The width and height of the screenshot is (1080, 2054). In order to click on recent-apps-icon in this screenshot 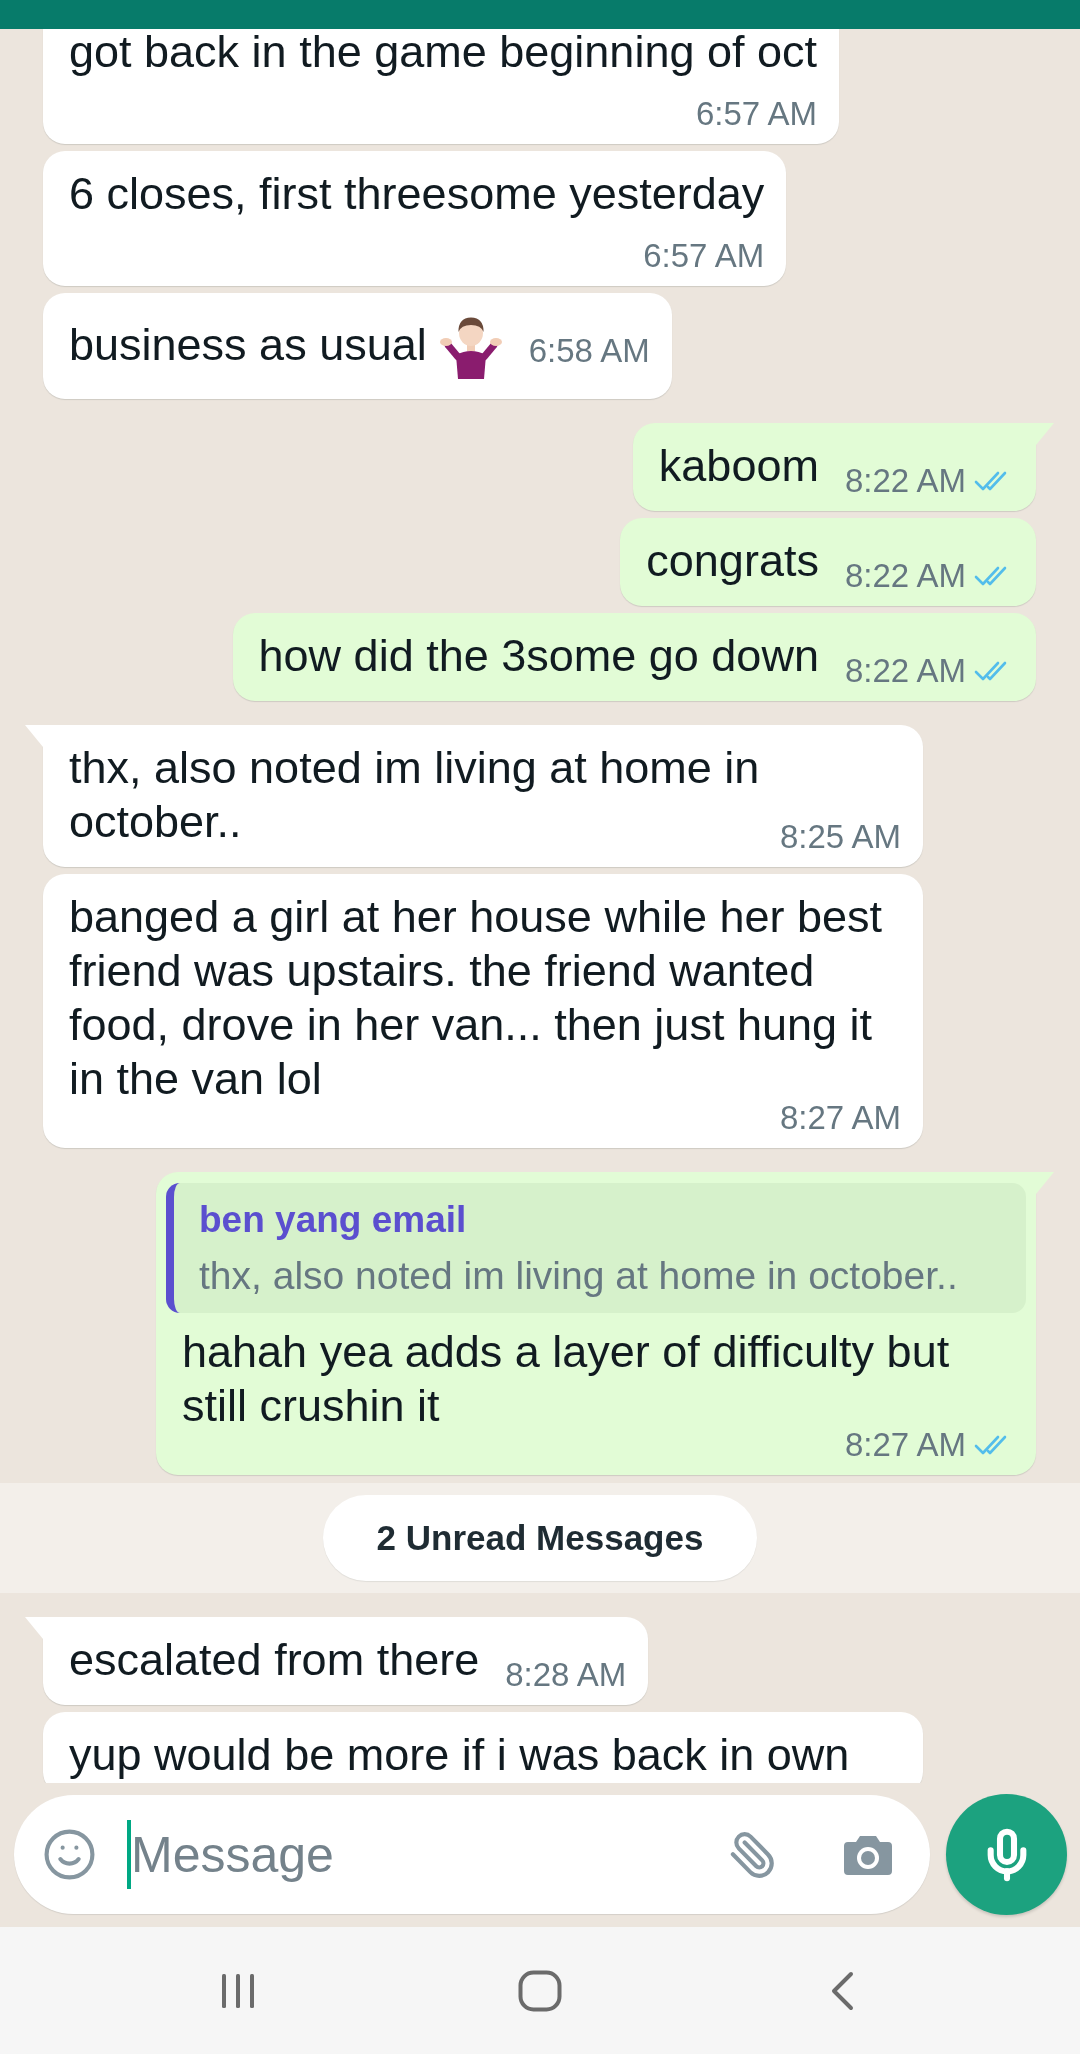, I will do `click(238, 1990)`.